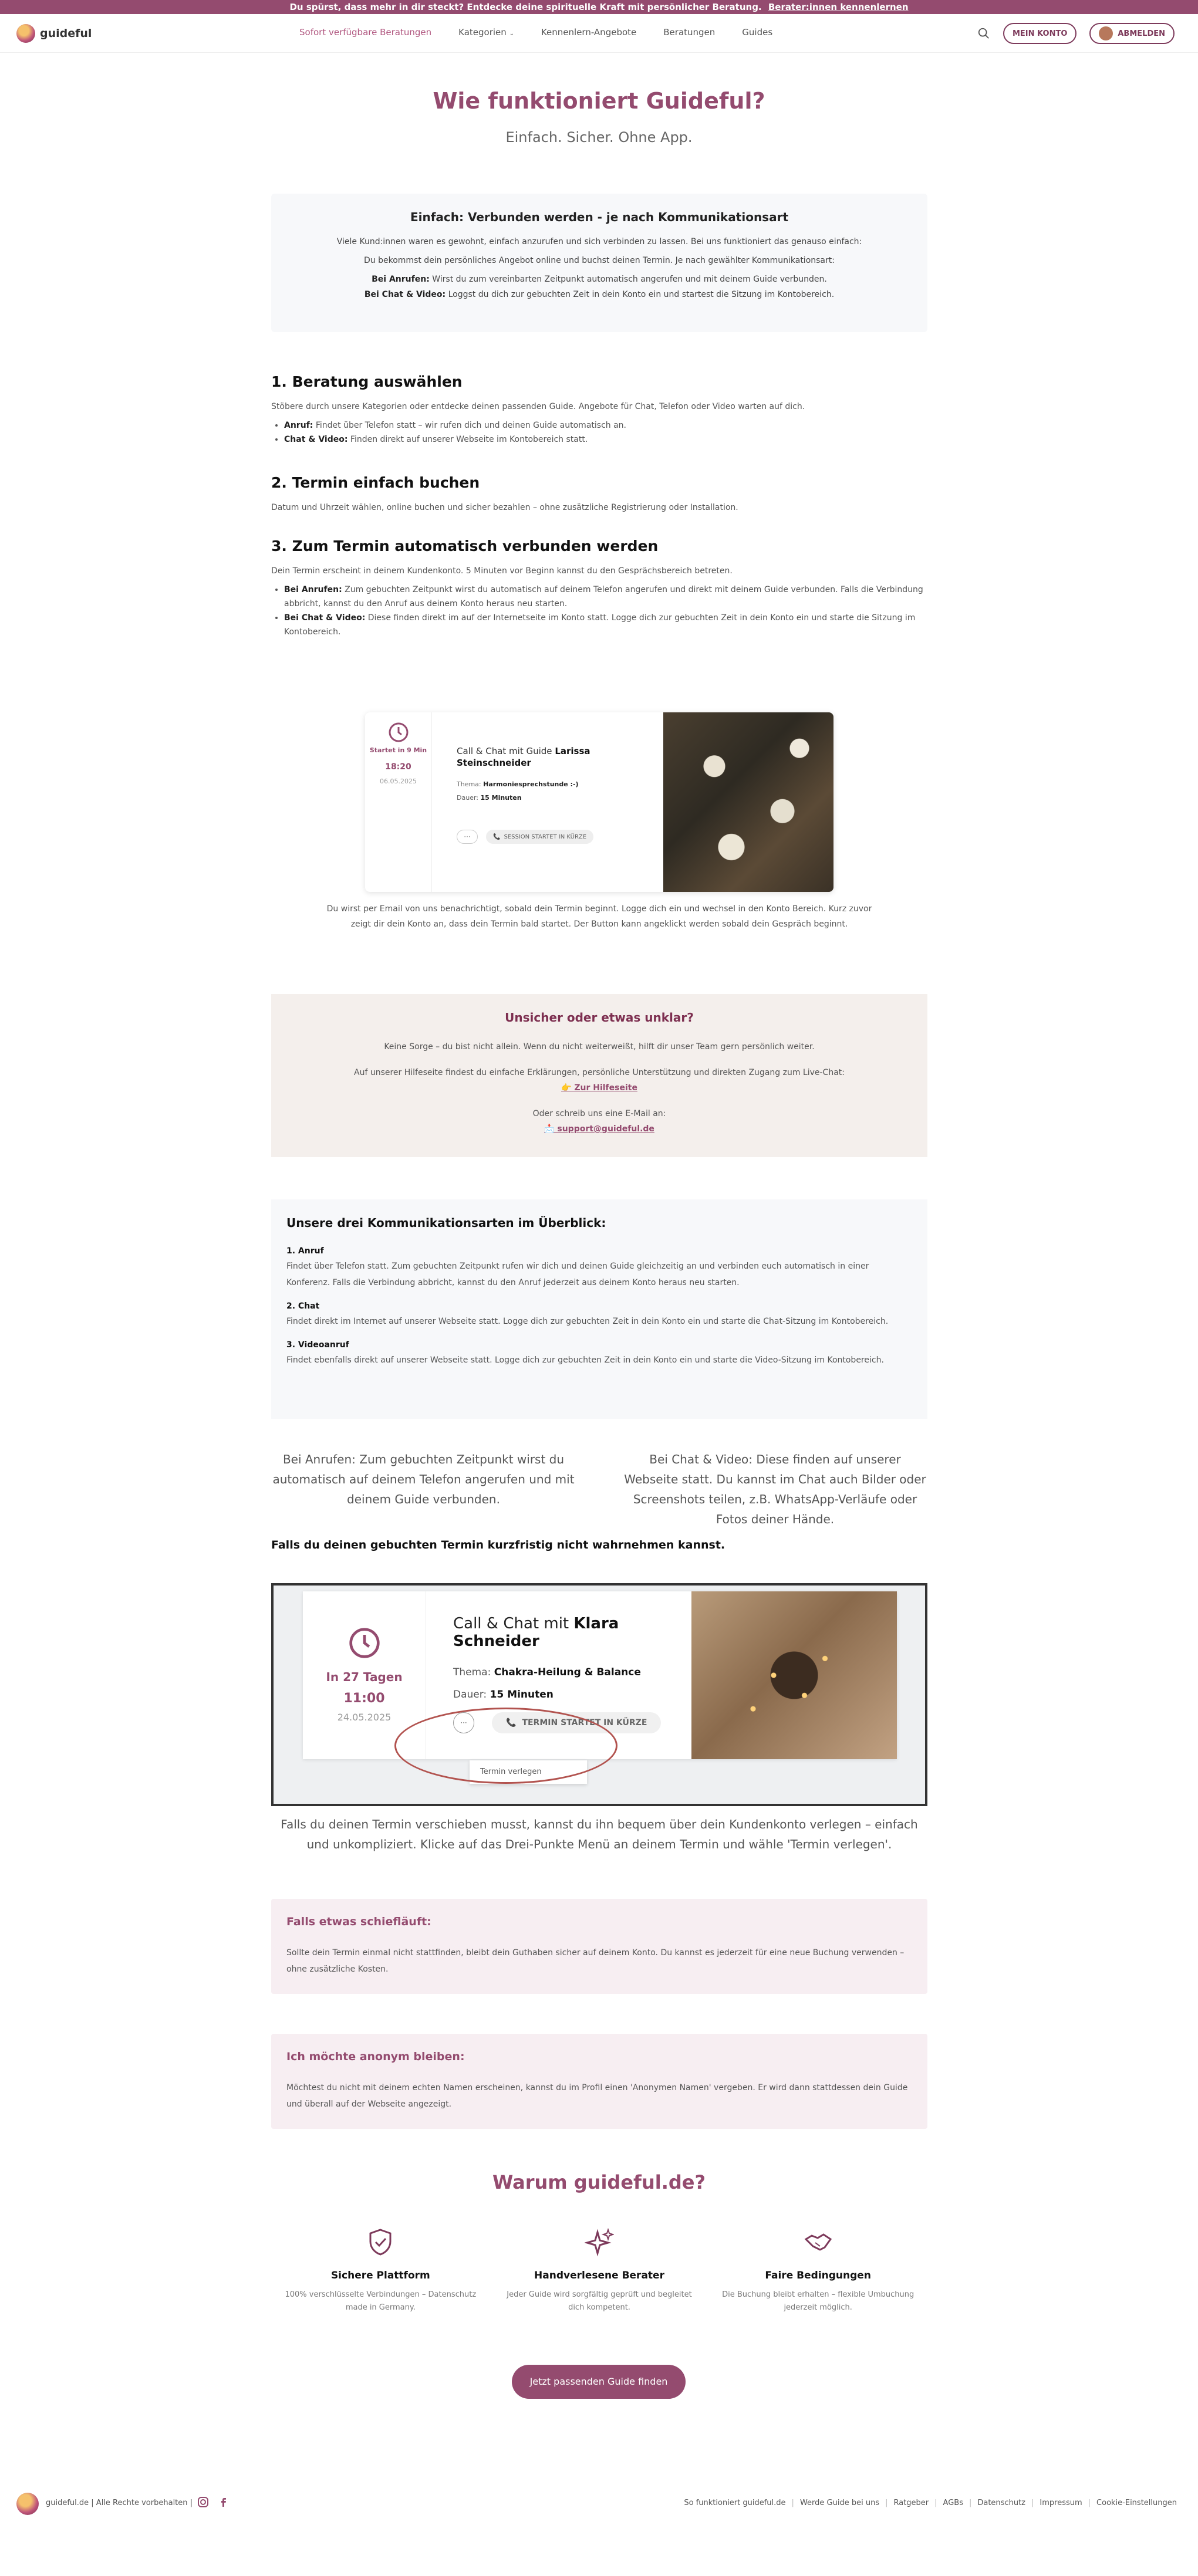 The image size is (1198, 2576). What do you see at coordinates (599, 1129) in the screenshot?
I see `support-email-link: 📩 support@guideful.de` at bounding box center [599, 1129].